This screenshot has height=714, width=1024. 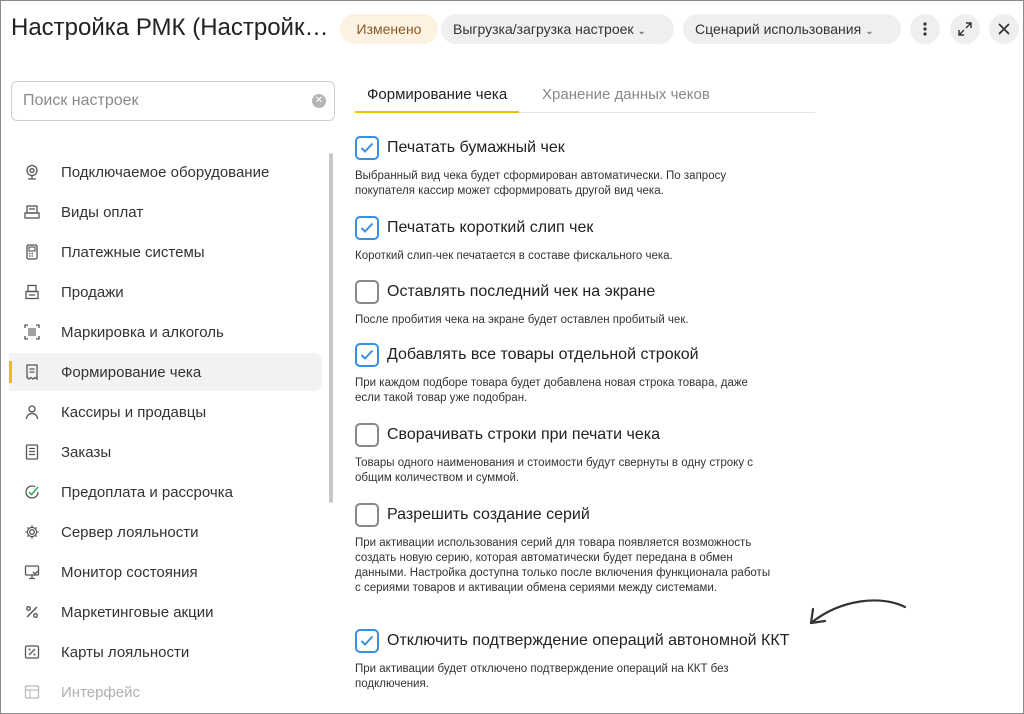 What do you see at coordinates (521, 291) in the screenshot?
I see `setting-label: Оставлять последний чек на экране` at bounding box center [521, 291].